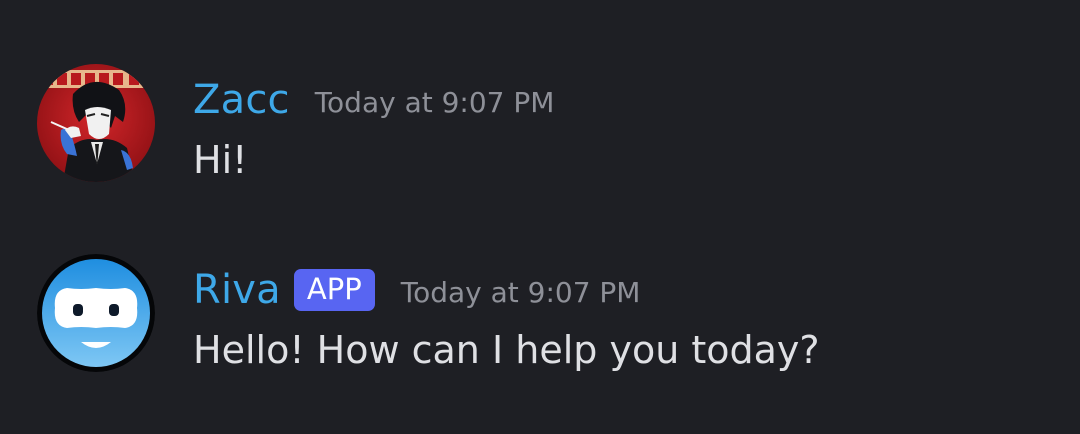  What do you see at coordinates (506, 350) in the screenshot?
I see `message-content: Hello! How can I help you today?` at bounding box center [506, 350].